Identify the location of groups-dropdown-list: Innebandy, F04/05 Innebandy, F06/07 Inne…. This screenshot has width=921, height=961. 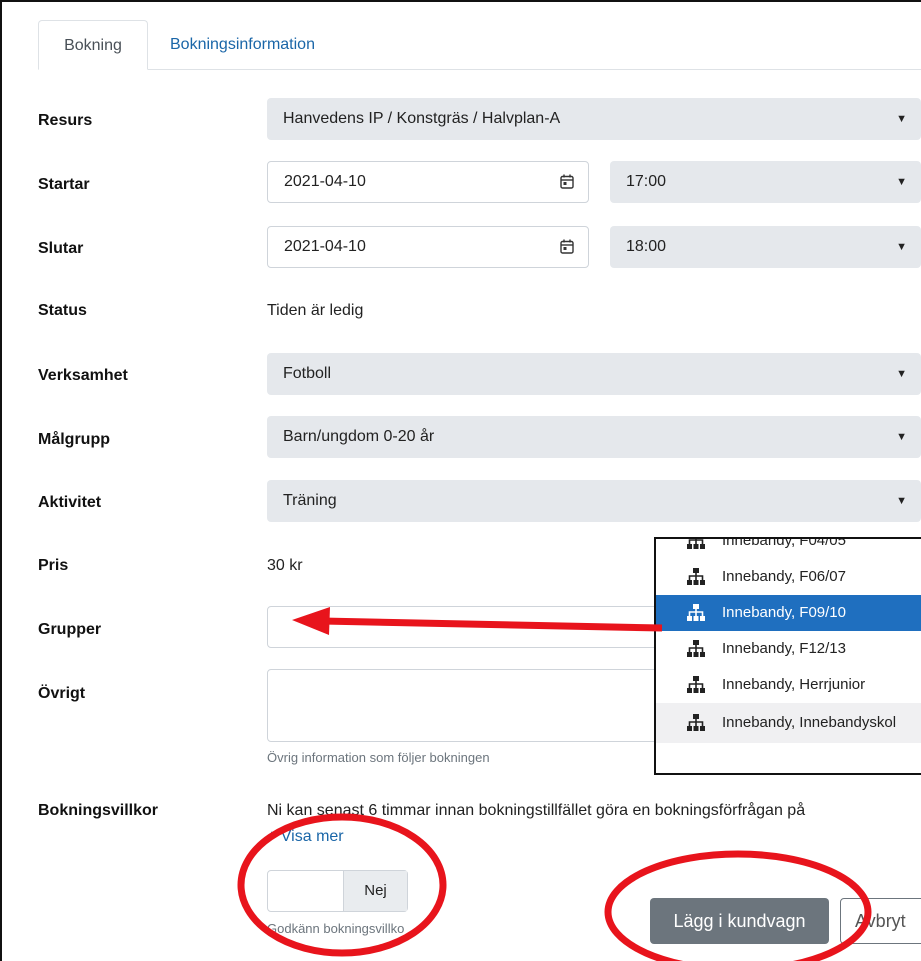
(787, 656).